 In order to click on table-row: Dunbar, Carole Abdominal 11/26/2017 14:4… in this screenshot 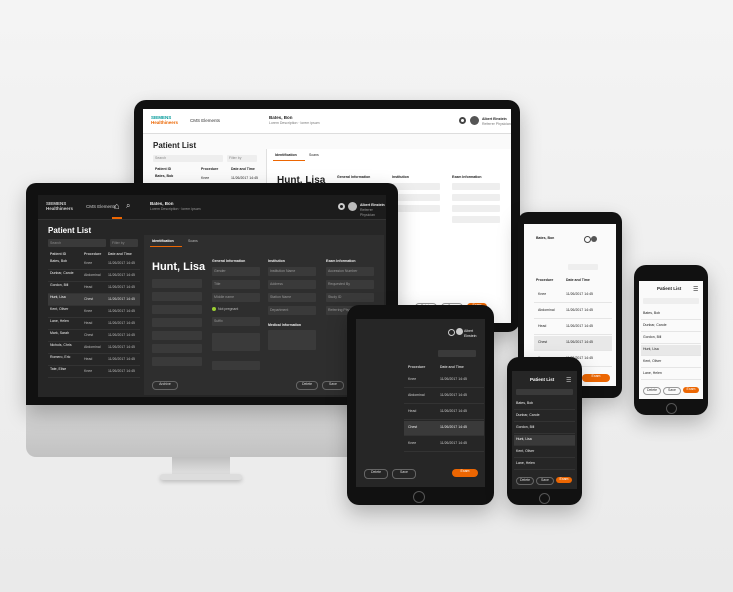, I will do `click(94, 276)`.